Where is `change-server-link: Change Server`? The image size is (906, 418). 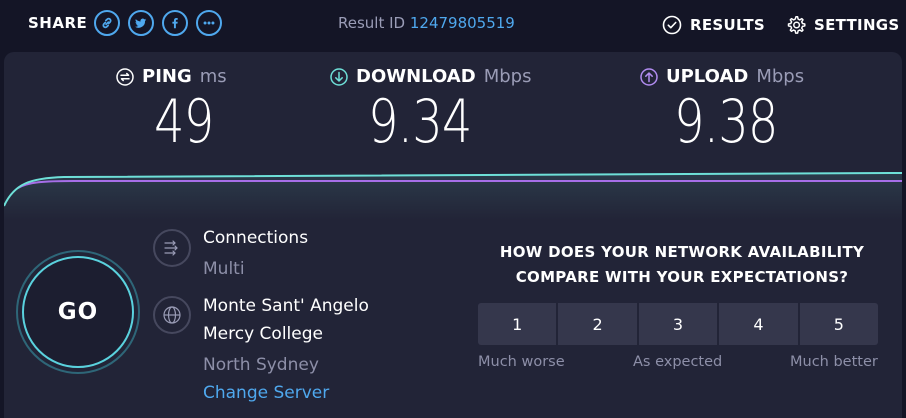
change-server-link: Change Server is located at coordinates (266, 393).